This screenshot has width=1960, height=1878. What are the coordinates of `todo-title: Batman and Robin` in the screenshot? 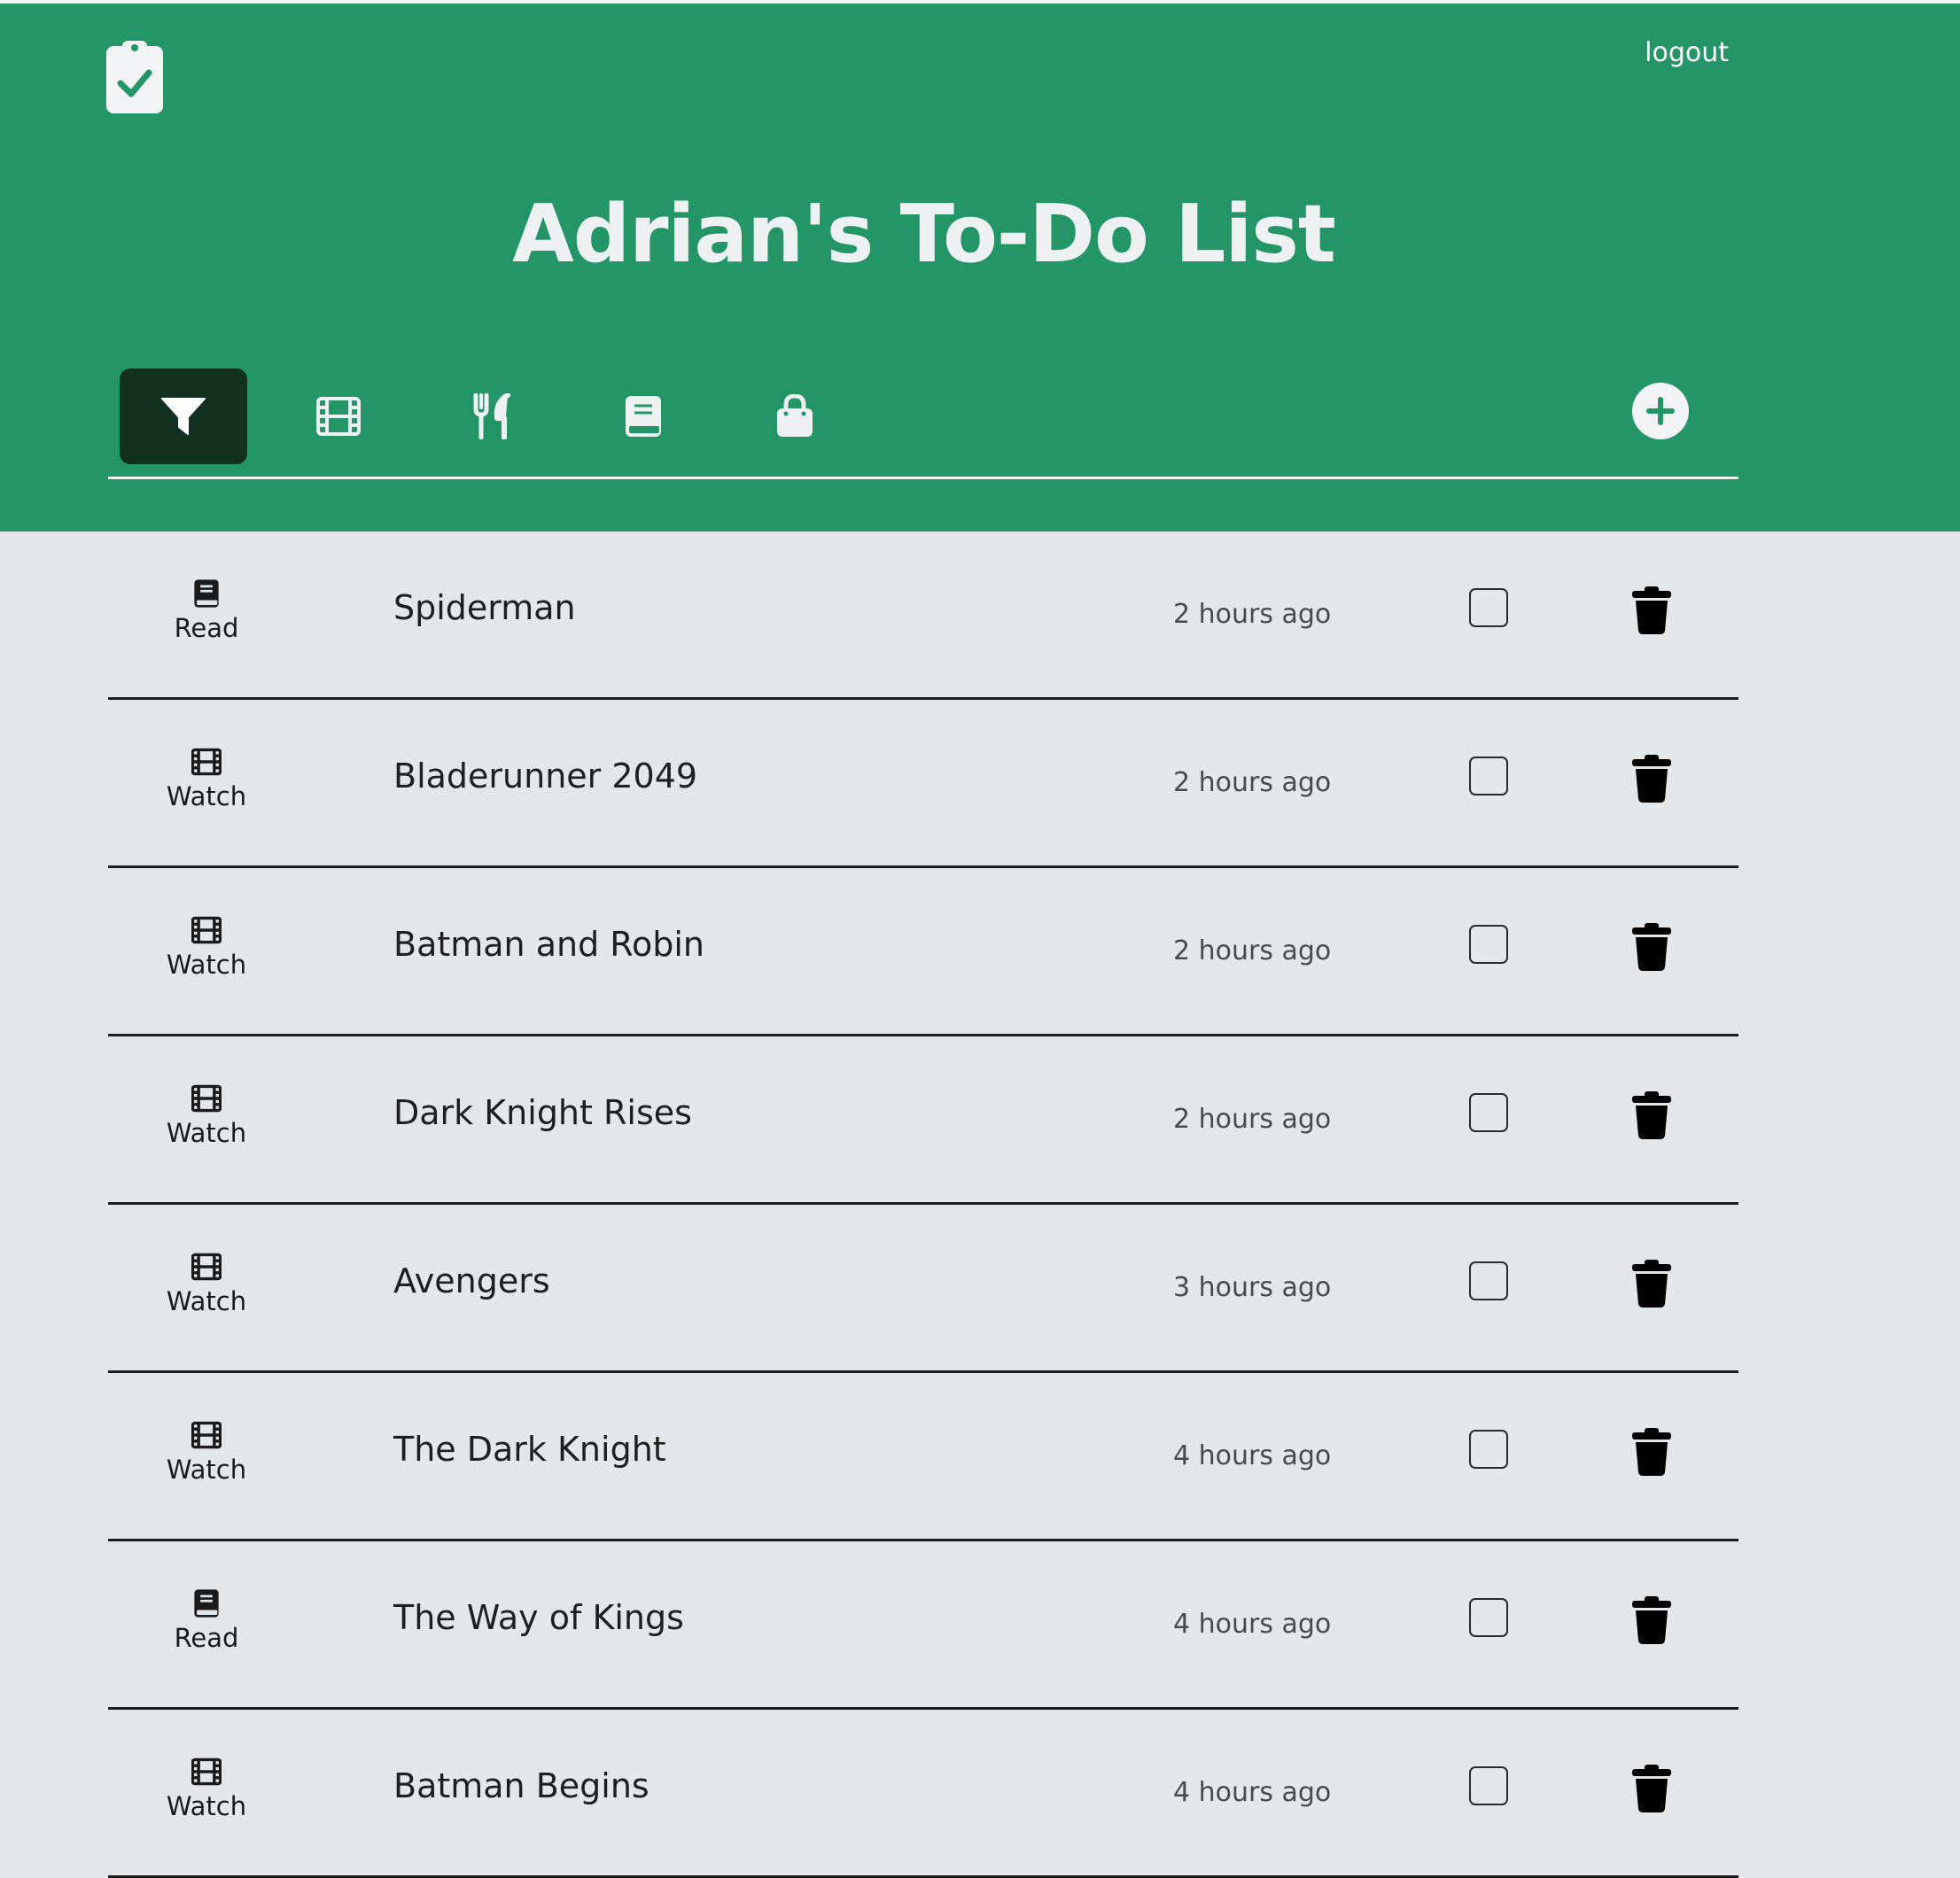 It's located at (548, 944).